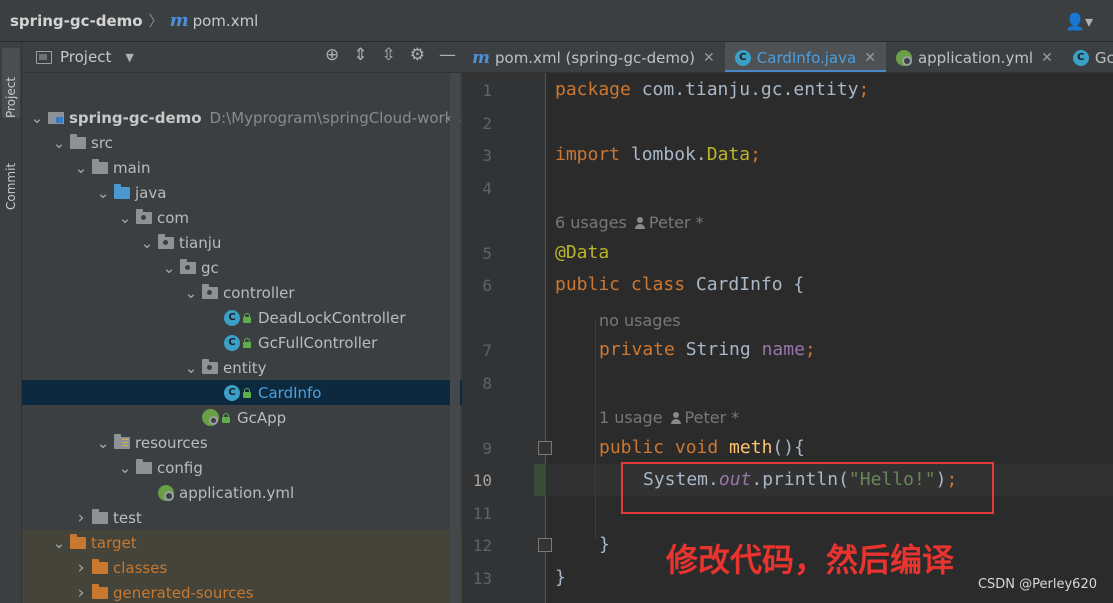 This screenshot has height=603, width=1113. I want to click on chevron-down-icon: ▼, so click(129, 57).